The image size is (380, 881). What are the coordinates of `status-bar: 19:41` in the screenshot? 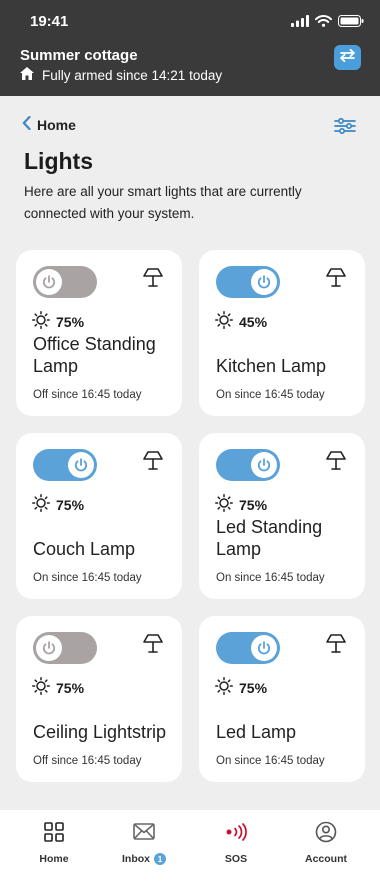 It's located at (190, 22).